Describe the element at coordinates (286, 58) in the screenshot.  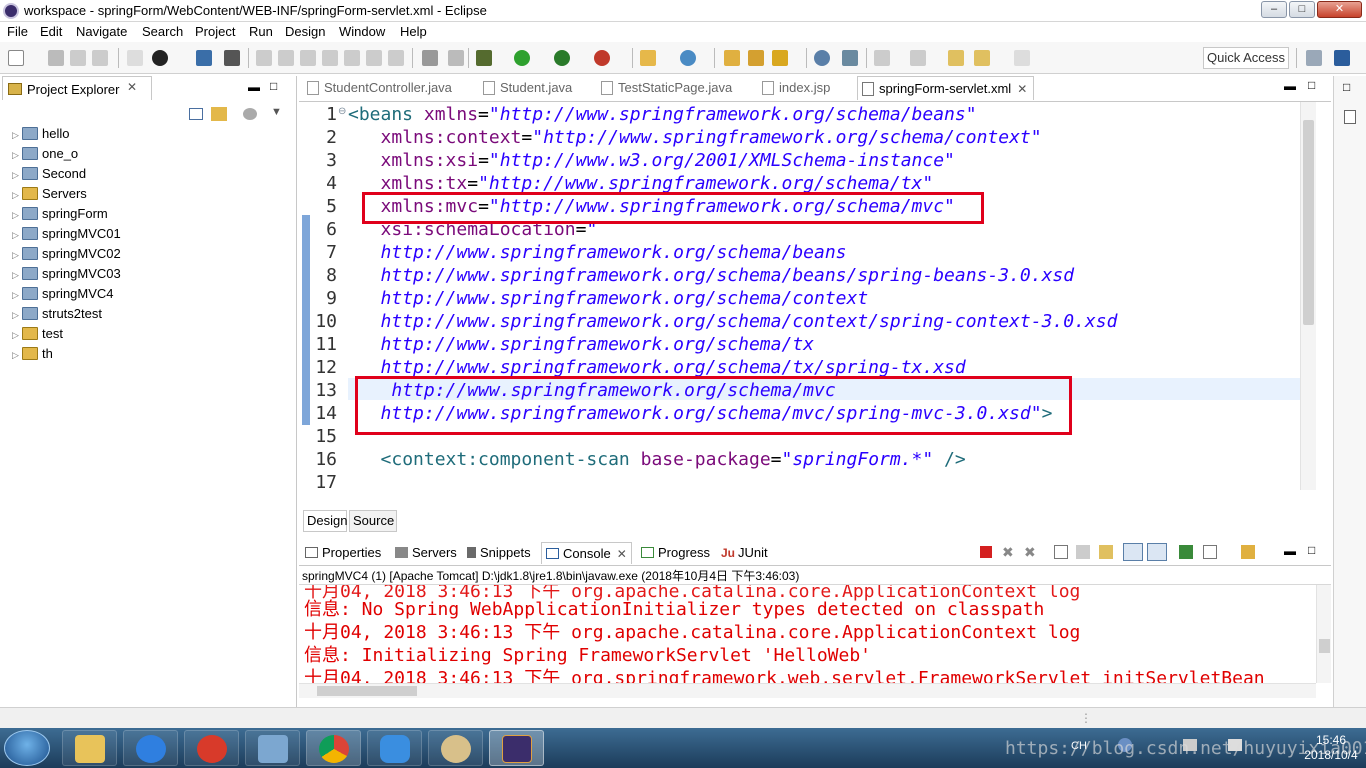
I see `suspend-icon` at that location.